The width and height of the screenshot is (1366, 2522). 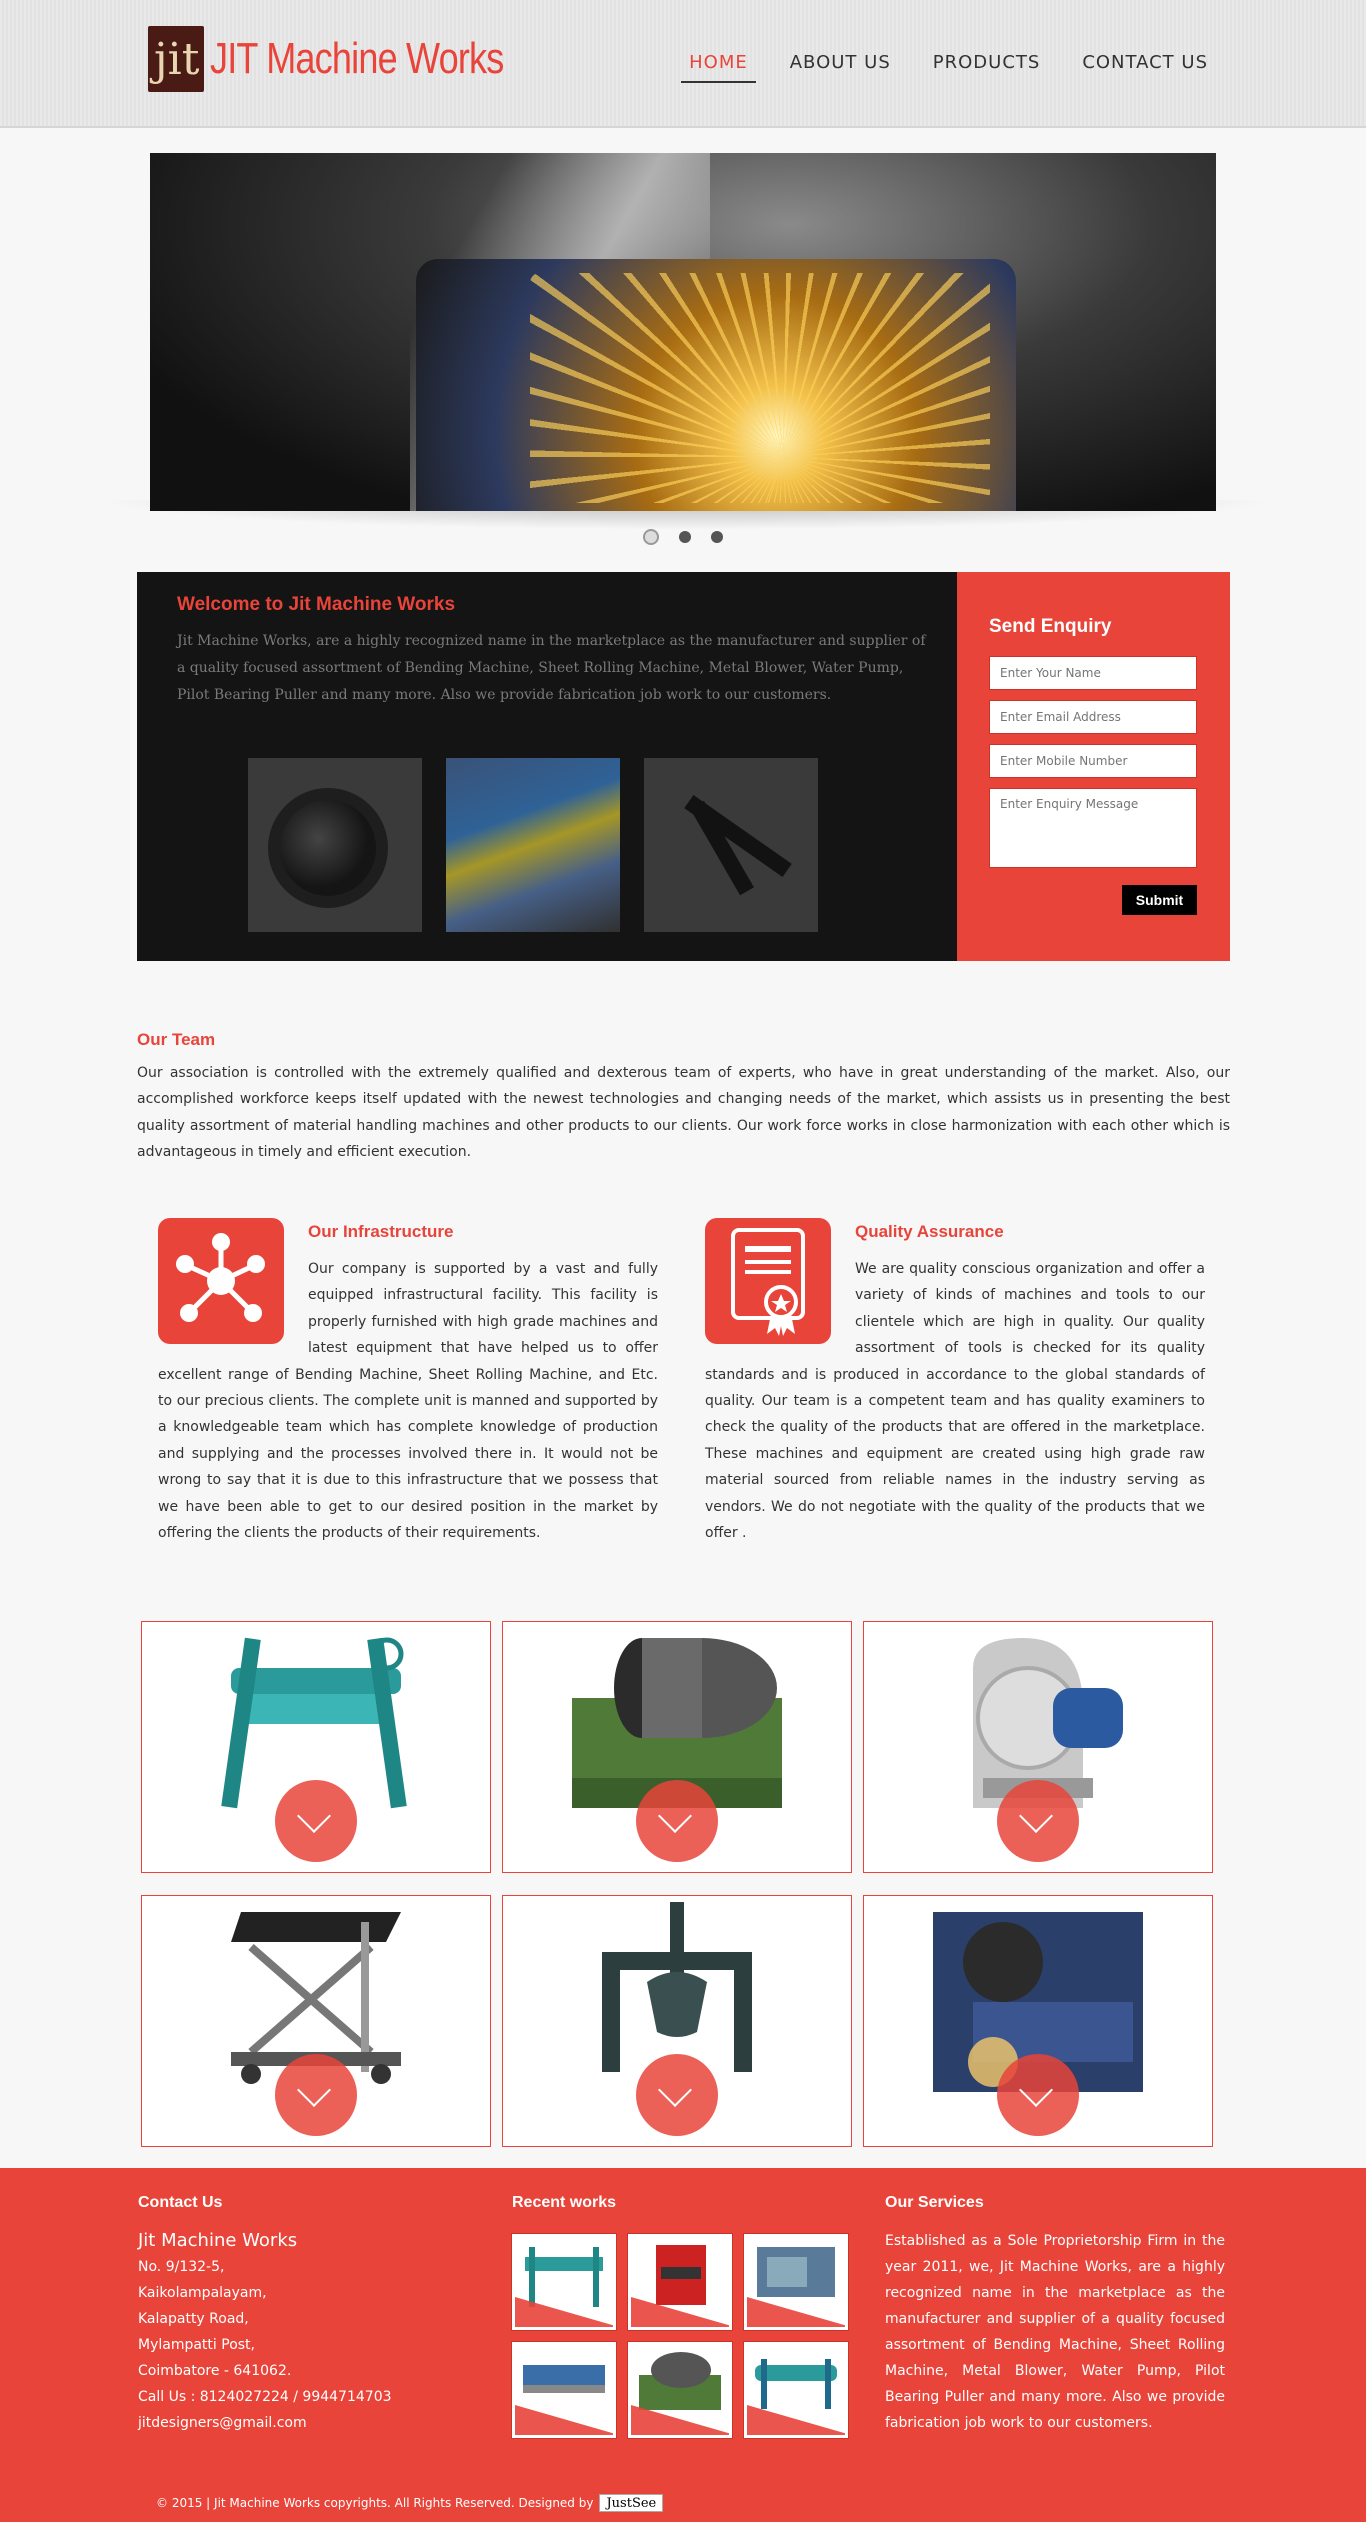 I want to click on certificate-icon, so click(x=768, y=1281).